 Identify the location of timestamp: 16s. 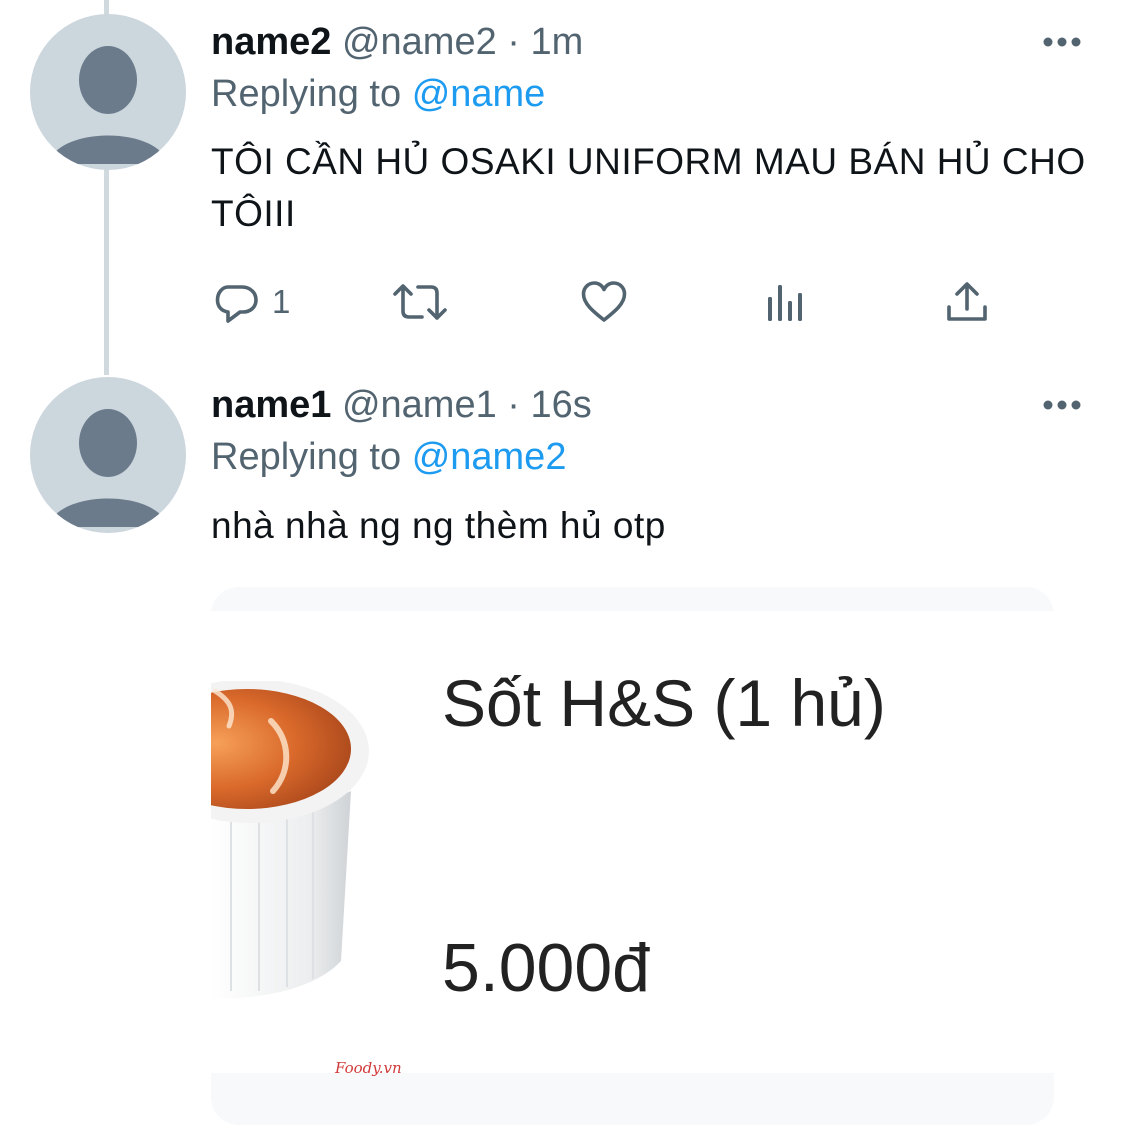
(561, 405).